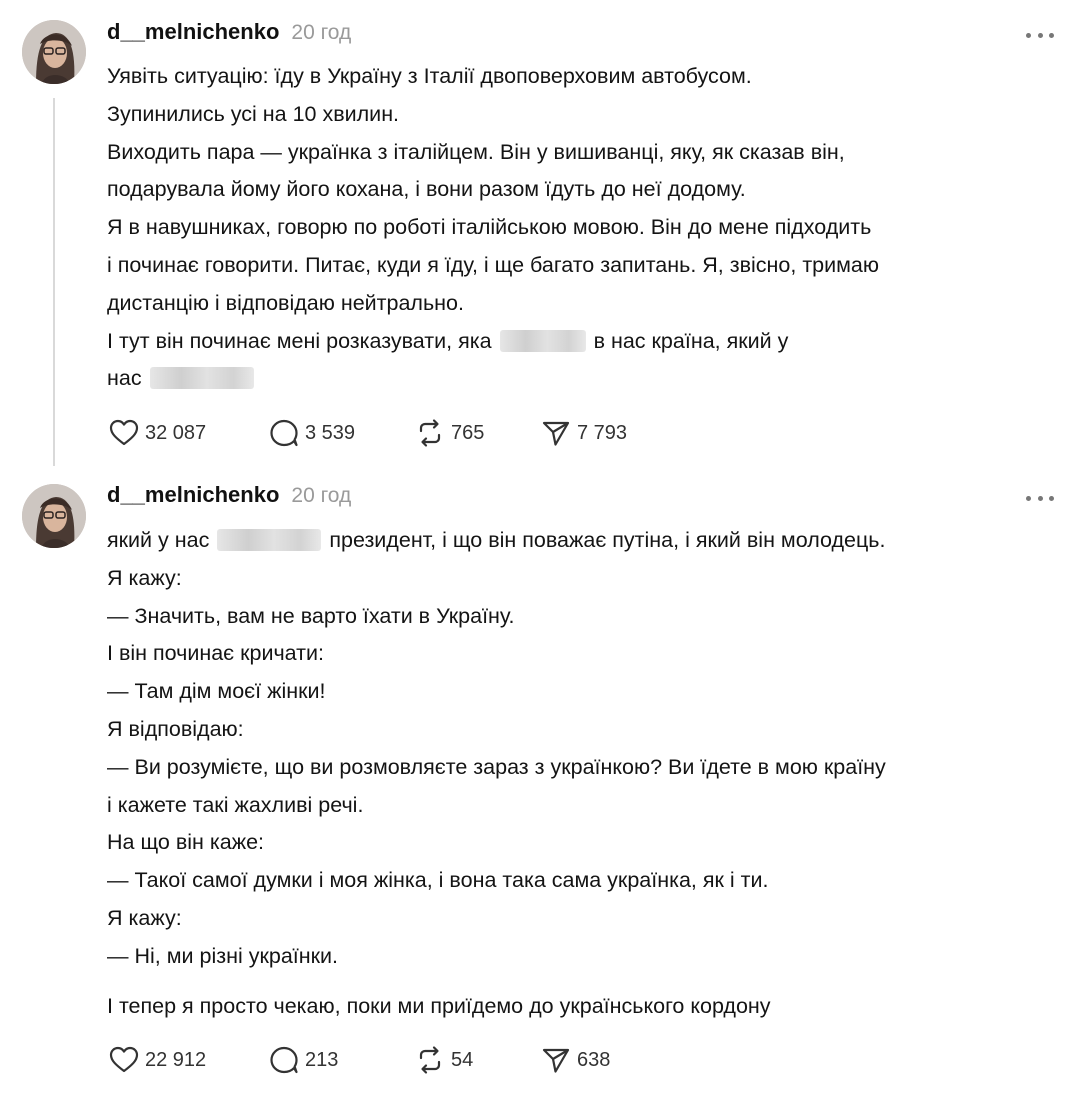 The height and width of the screenshot is (1096, 1072). Describe the element at coordinates (311, 615) in the screenshot. I see `text-line: — Значить, вам не варто їхати в Україну.` at that location.